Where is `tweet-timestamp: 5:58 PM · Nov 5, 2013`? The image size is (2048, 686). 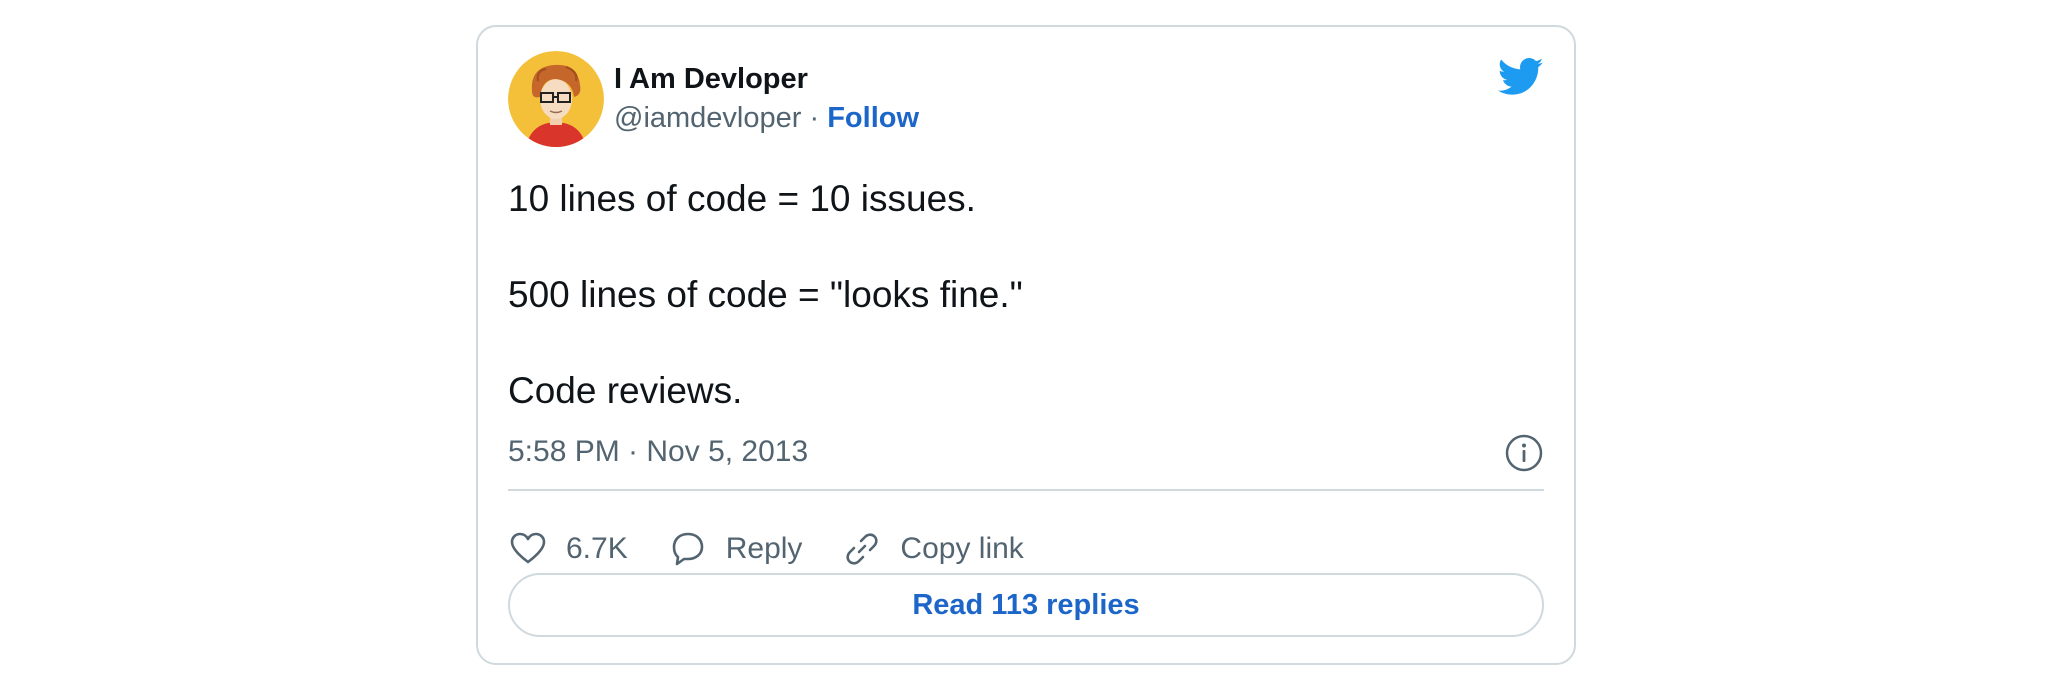 tweet-timestamp: 5:58 PM · Nov 5, 2013 is located at coordinates (658, 452).